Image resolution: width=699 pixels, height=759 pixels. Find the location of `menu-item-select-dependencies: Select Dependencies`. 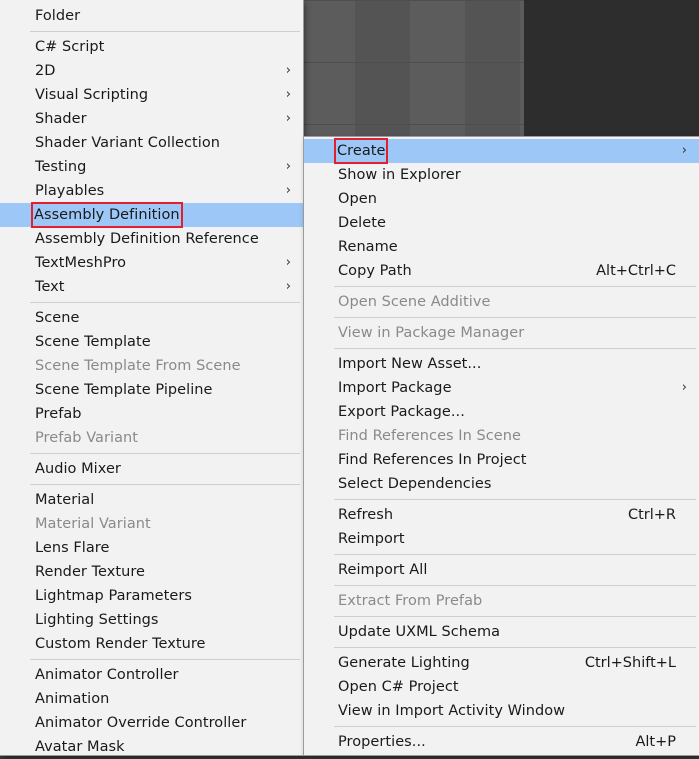

menu-item-select-dependencies: Select Dependencies is located at coordinates (501, 484).